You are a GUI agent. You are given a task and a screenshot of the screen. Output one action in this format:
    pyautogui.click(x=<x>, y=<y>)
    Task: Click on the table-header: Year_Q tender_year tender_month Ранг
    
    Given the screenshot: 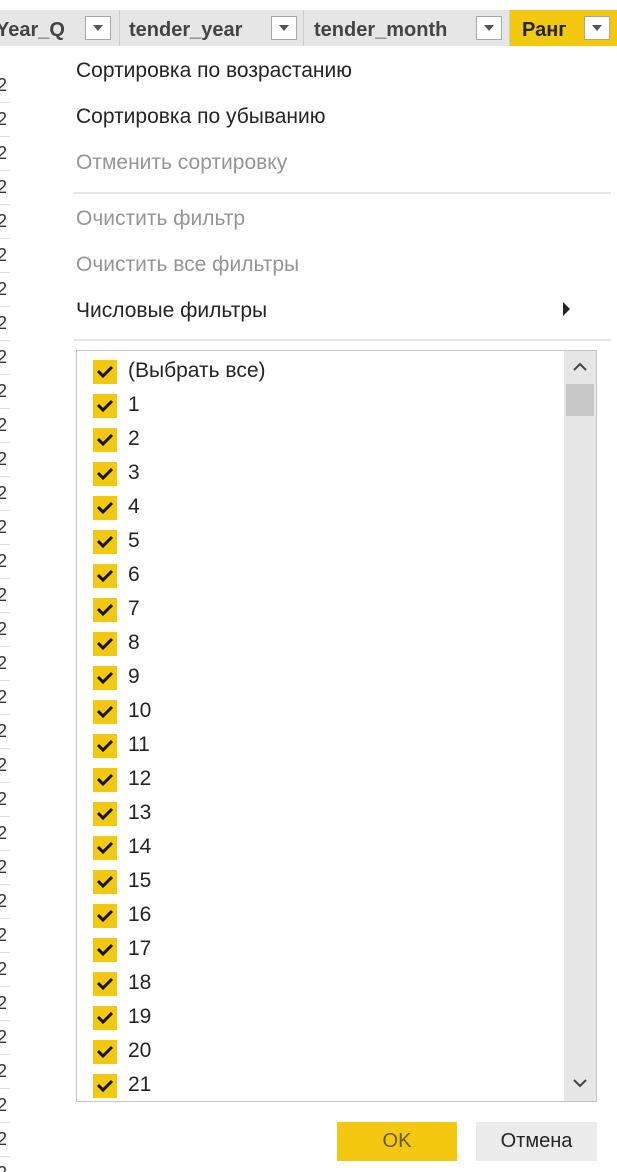 What is the action you would take?
    pyautogui.click(x=308, y=23)
    